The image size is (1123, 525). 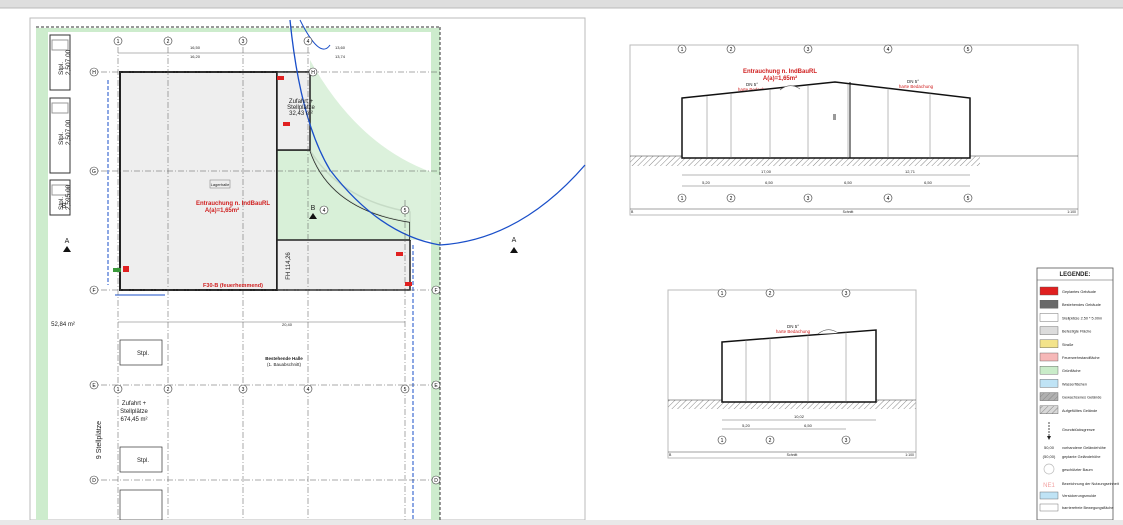 What do you see at coordinates (514, 240) in the screenshot?
I see `section-a-right: A` at bounding box center [514, 240].